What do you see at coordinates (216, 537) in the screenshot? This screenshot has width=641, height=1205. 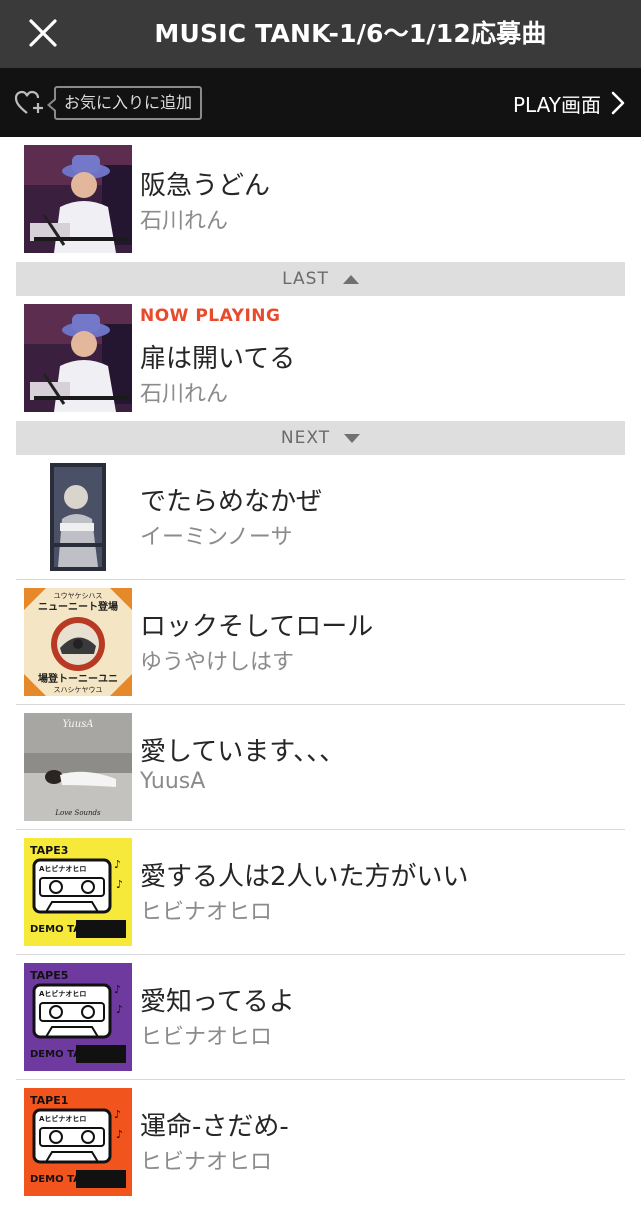 I see `track-artist: イーミンノーサ` at bounding box center [216, 537].